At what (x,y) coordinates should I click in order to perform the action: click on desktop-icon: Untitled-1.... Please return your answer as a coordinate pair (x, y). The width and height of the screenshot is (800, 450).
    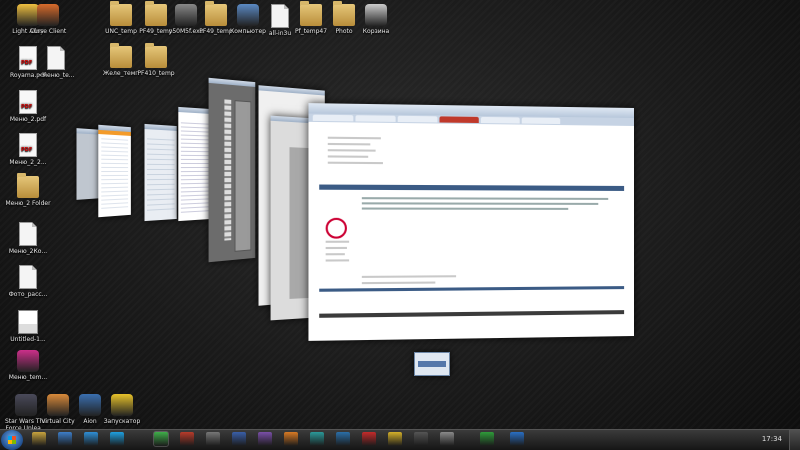
    Looking at the image, I should click on (28, 326).